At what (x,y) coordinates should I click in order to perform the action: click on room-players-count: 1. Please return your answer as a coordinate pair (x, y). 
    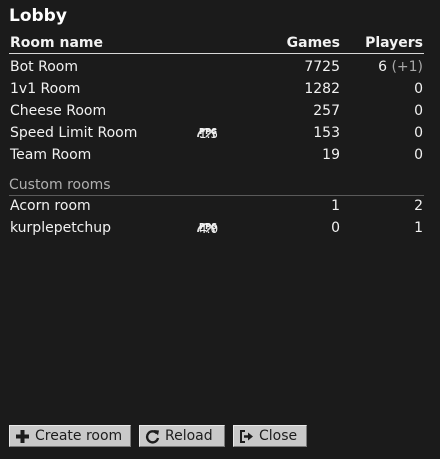
    Looking at the image, I should click on (418, 228).